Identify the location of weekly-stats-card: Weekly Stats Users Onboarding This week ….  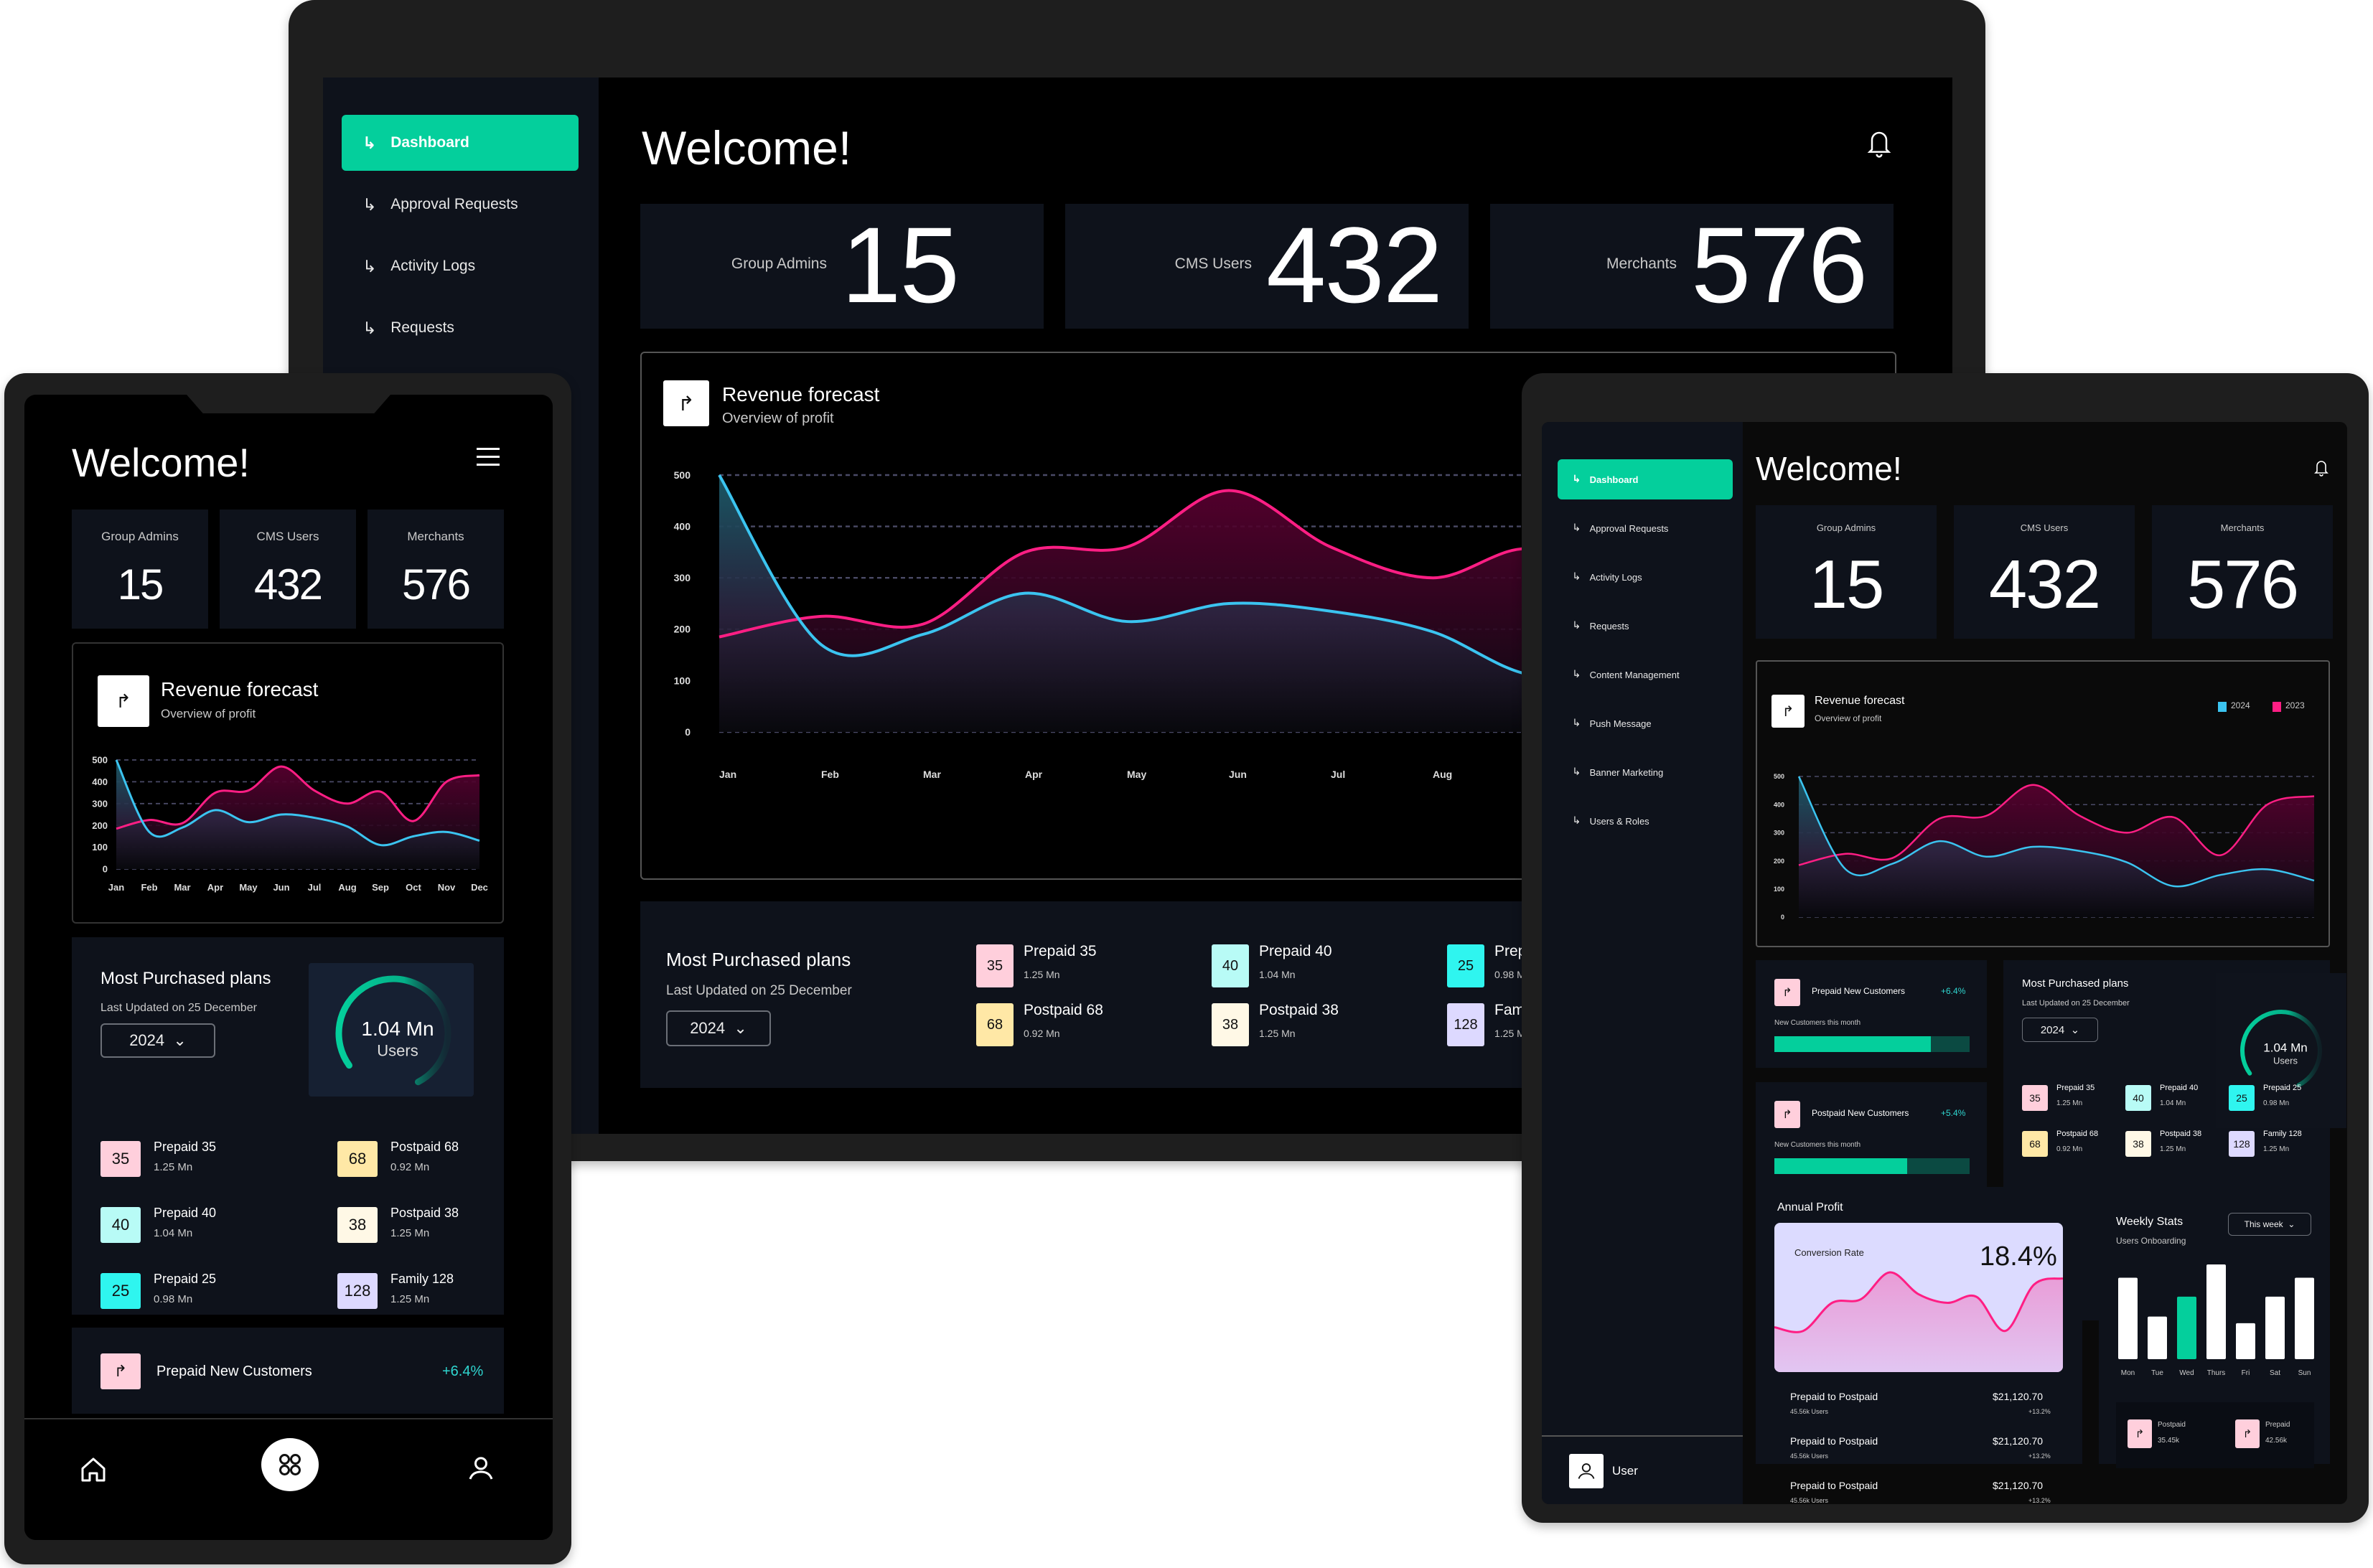
(2214, 1327).